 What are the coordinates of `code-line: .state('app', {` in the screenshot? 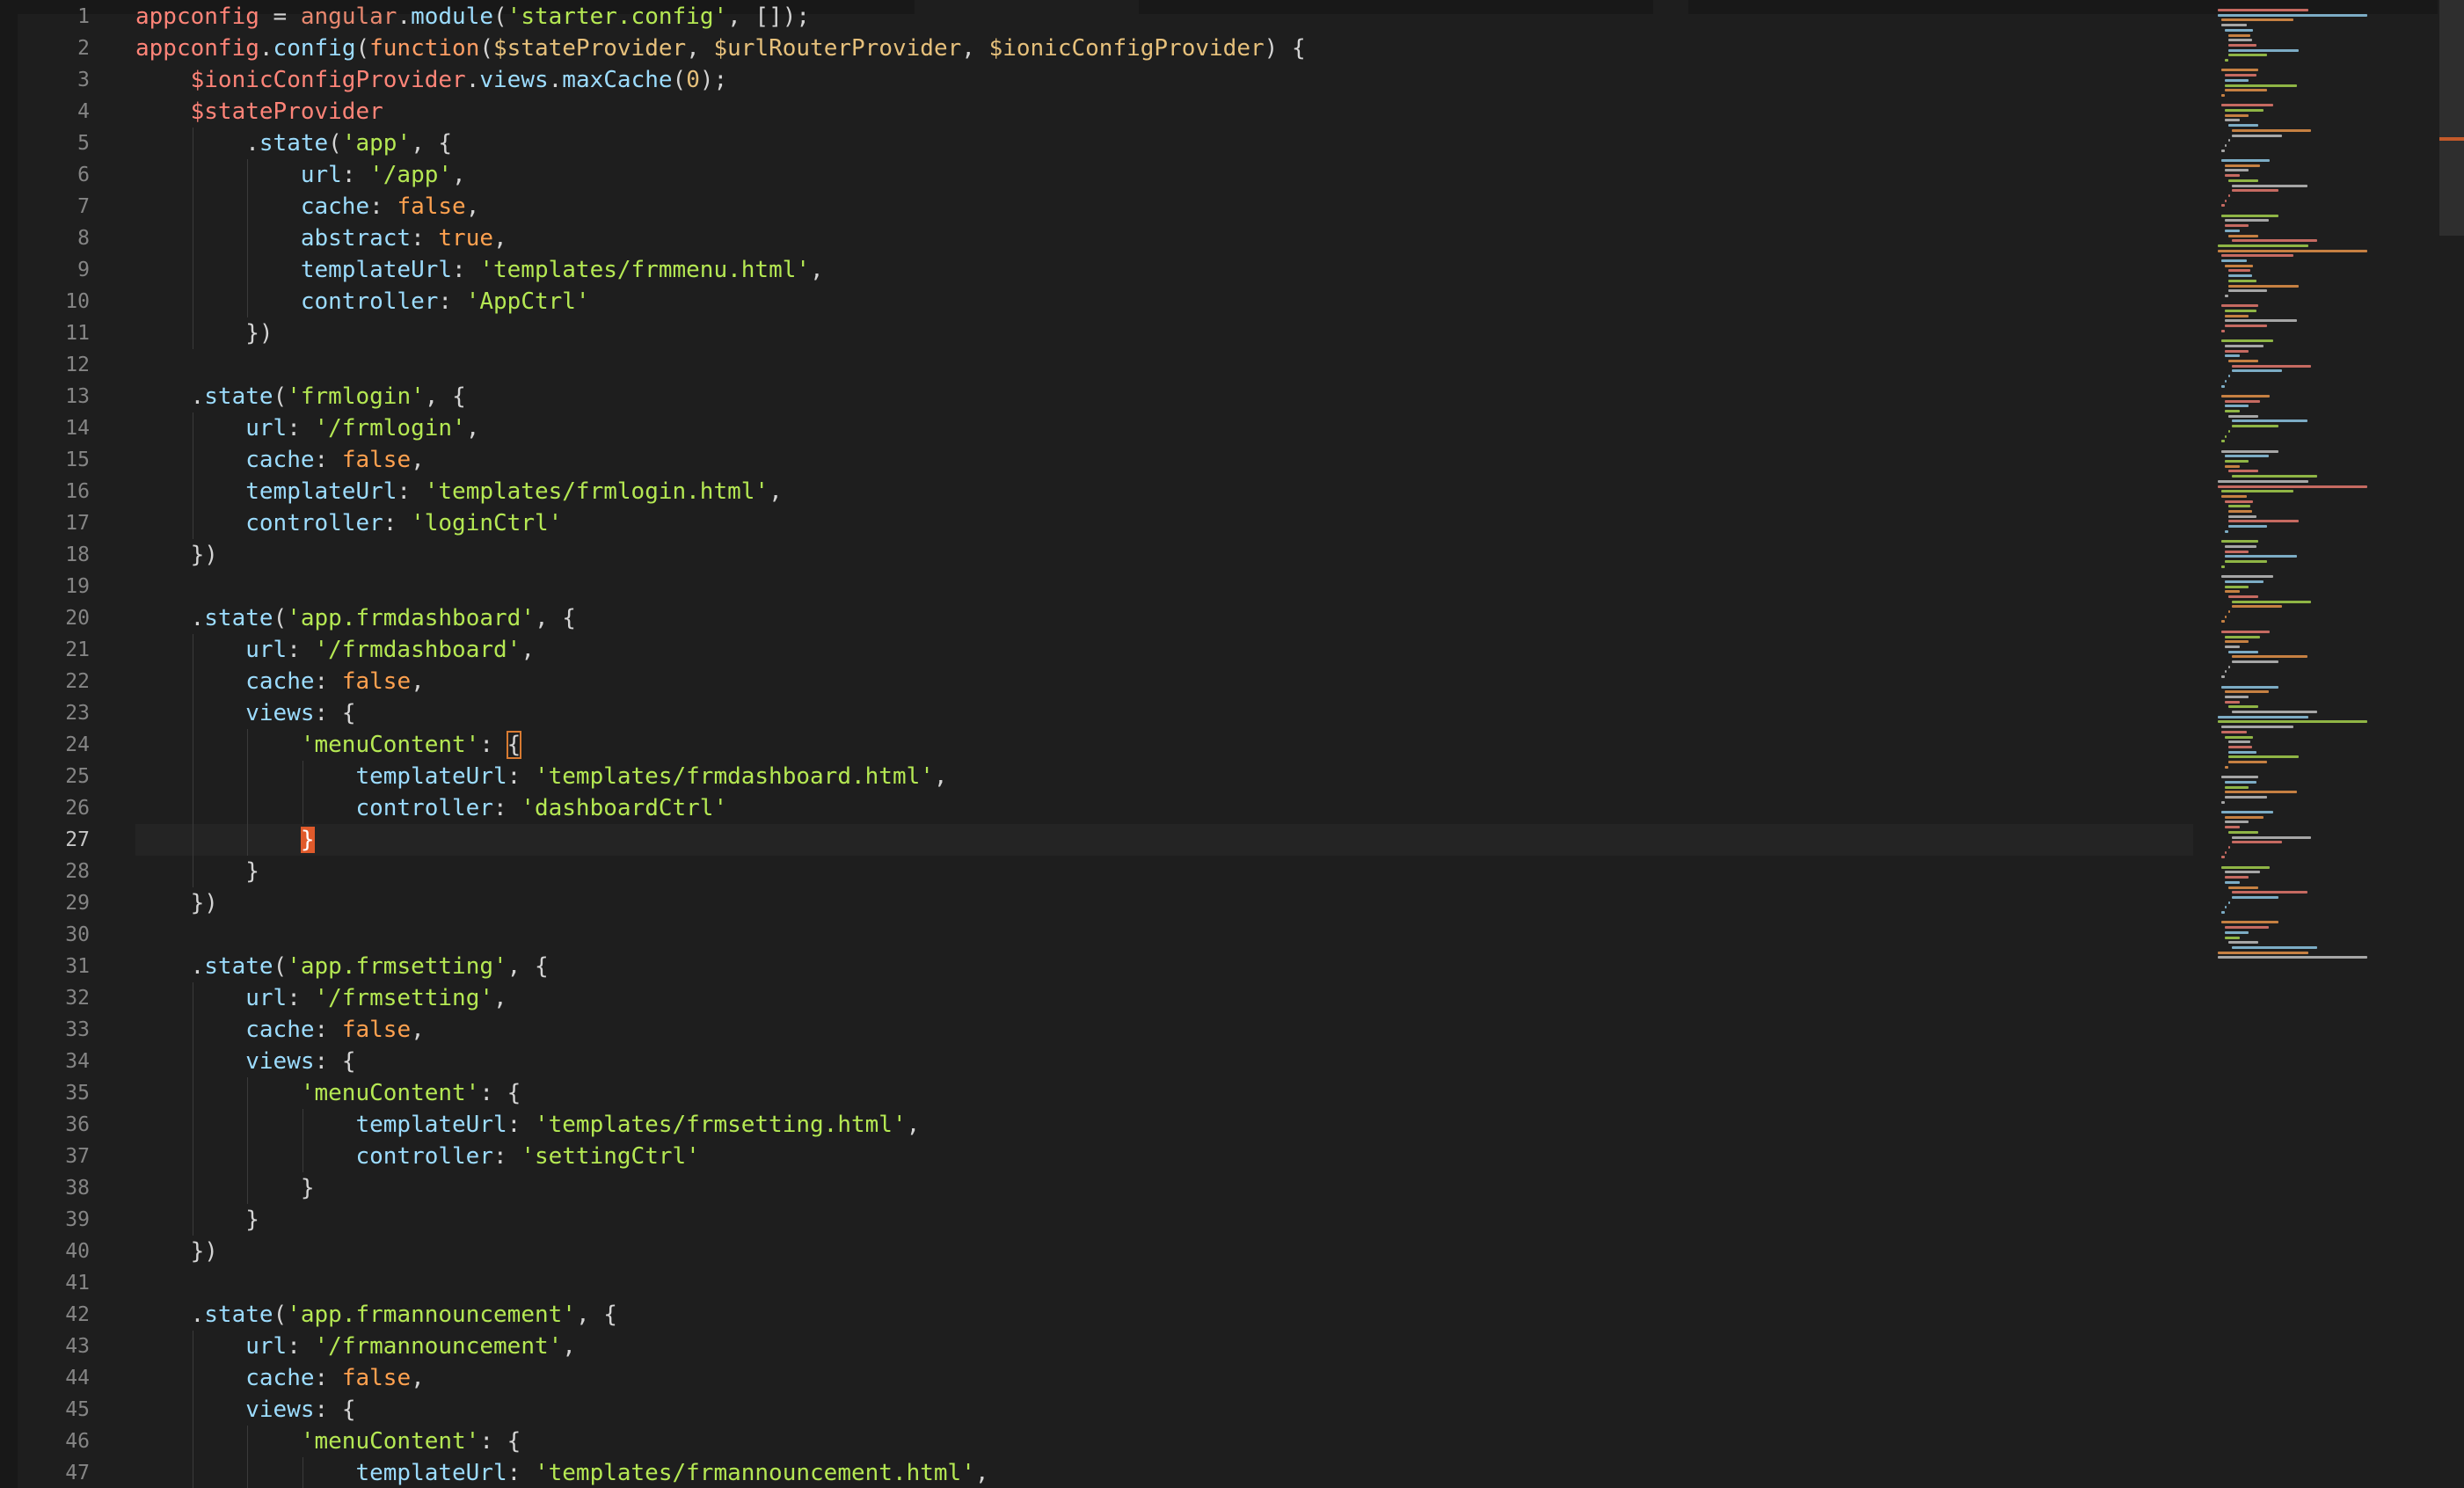 It's located at (1164, 144).